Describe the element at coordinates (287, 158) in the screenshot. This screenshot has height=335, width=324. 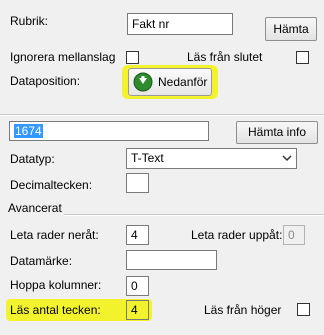
I see `chevron-down-icon` at that location.